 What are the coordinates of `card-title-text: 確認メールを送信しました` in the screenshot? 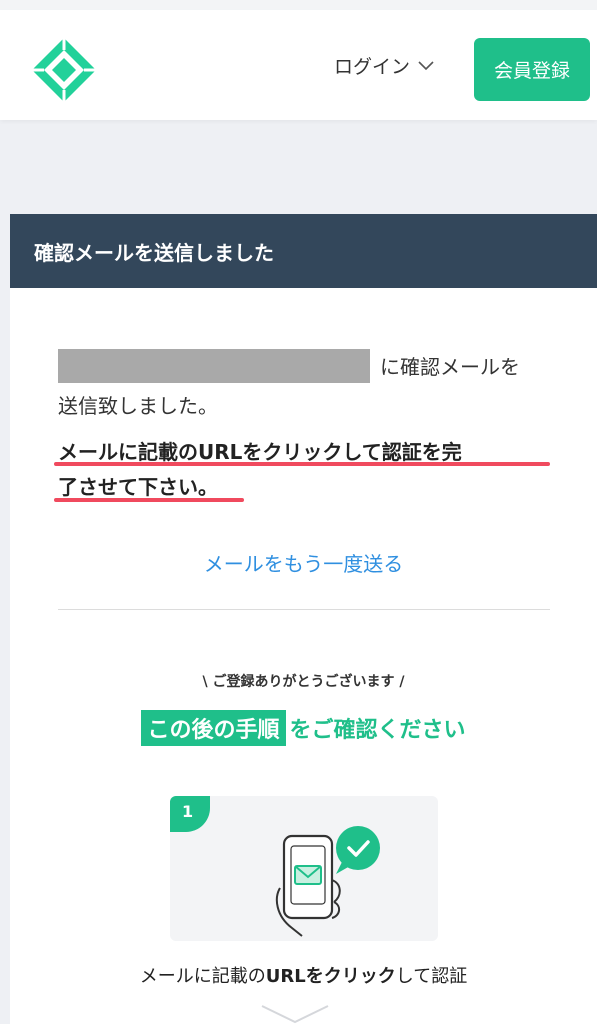 It's located at (154, 252).